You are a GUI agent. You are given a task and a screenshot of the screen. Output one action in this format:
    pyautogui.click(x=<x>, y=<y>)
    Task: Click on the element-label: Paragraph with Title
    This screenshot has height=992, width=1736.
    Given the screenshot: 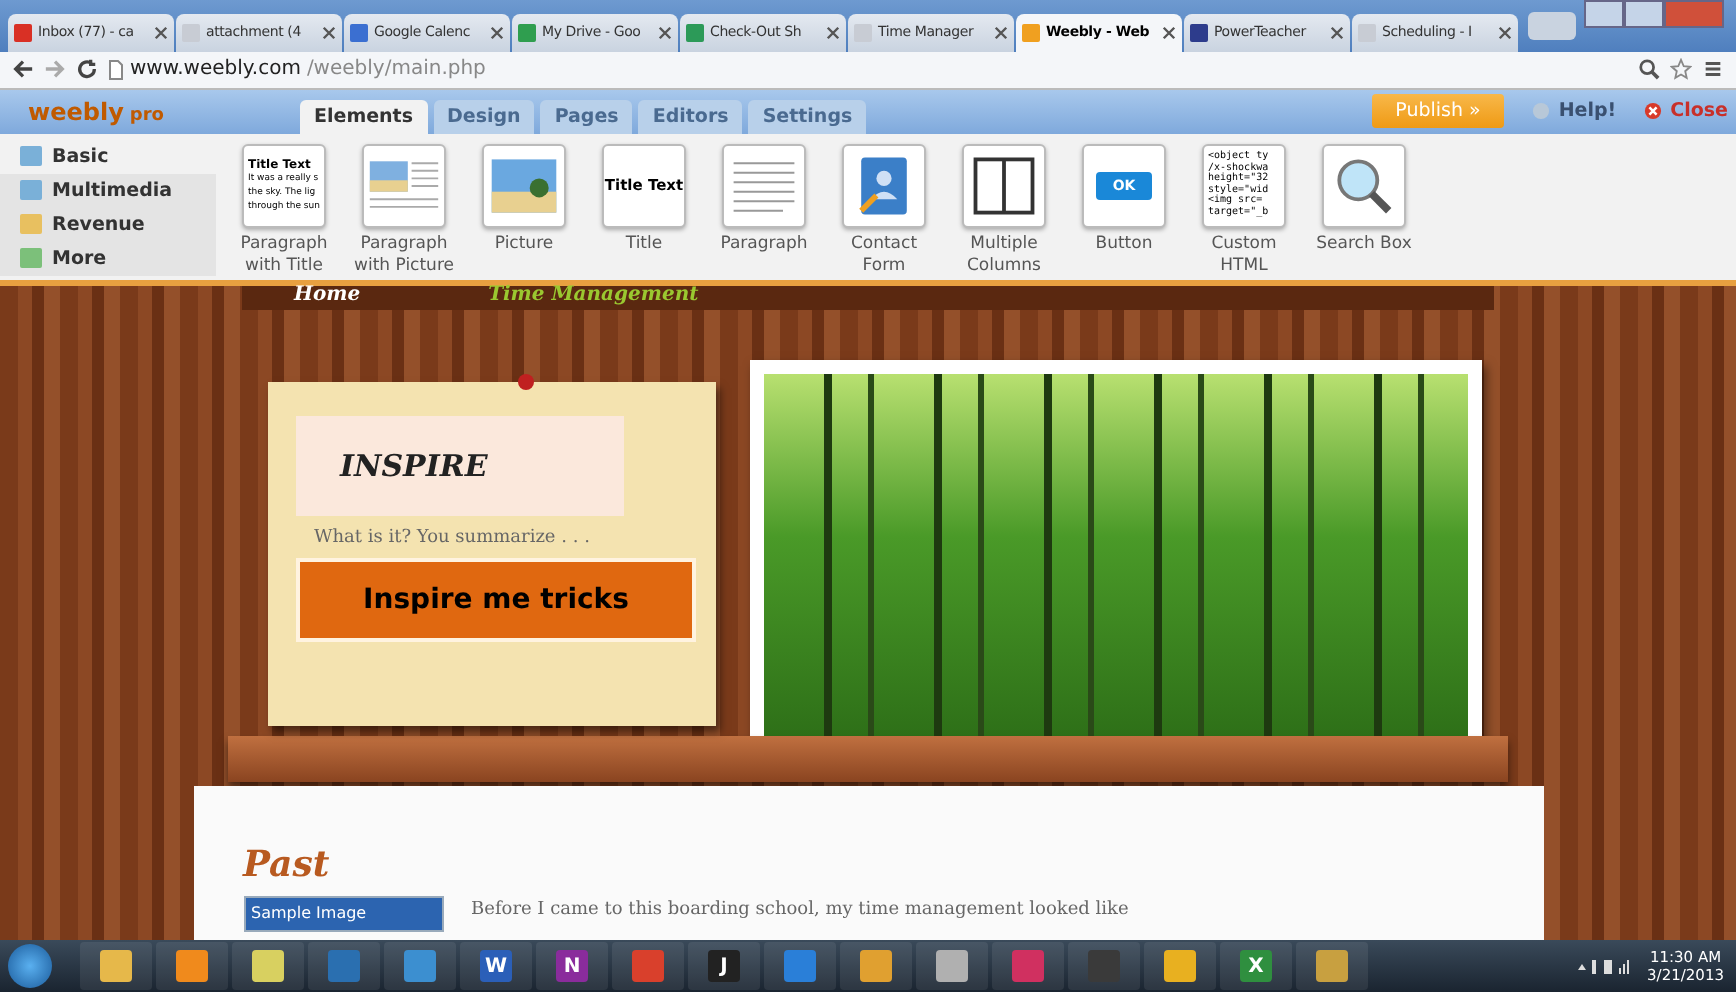 What is the action you would take?
    pyautogui.click(x=284, y=255)
    